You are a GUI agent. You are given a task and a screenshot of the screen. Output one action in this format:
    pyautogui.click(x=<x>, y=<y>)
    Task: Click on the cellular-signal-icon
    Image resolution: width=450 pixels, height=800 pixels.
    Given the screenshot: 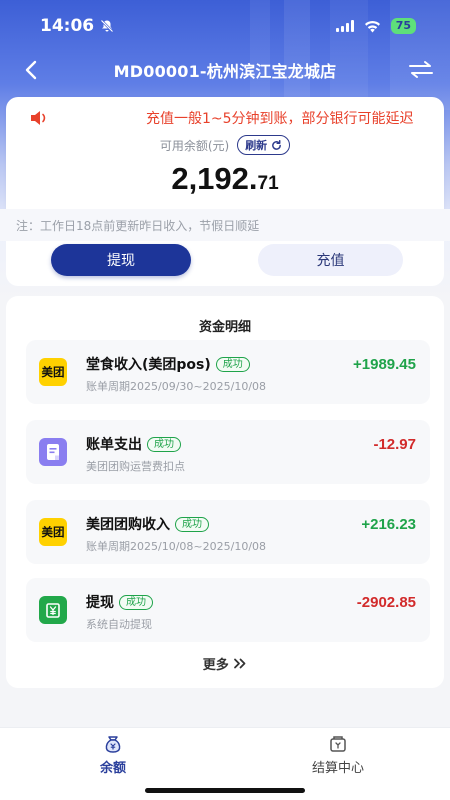 What is the action you would take?
    pyautogui.click(x=344, y=26)
    